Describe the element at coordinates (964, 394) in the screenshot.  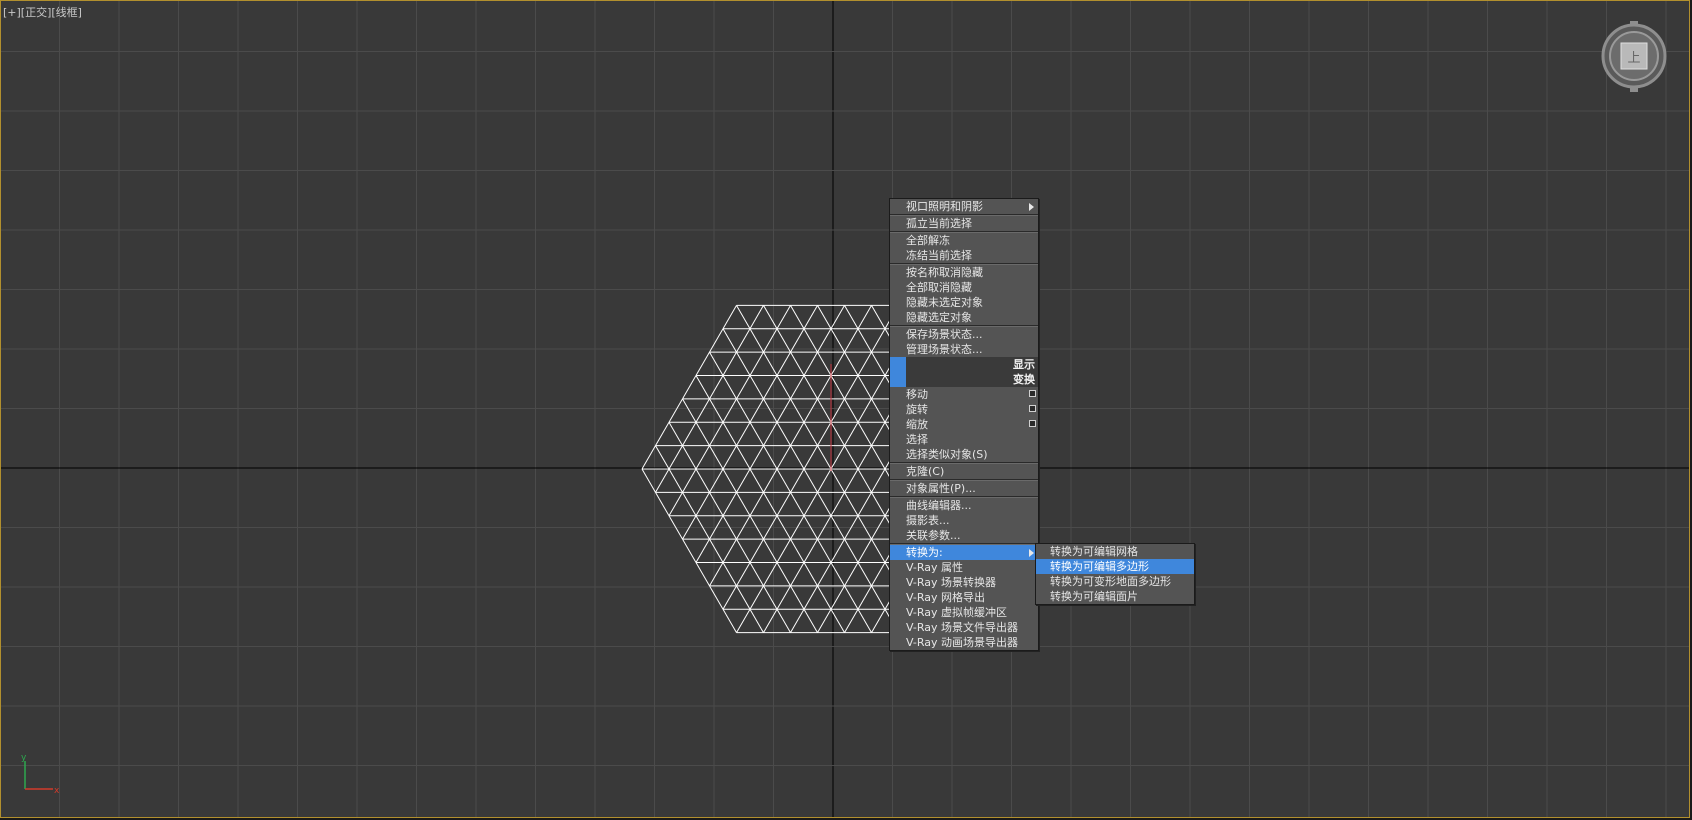
I see `menu-item: 移动` at that location.